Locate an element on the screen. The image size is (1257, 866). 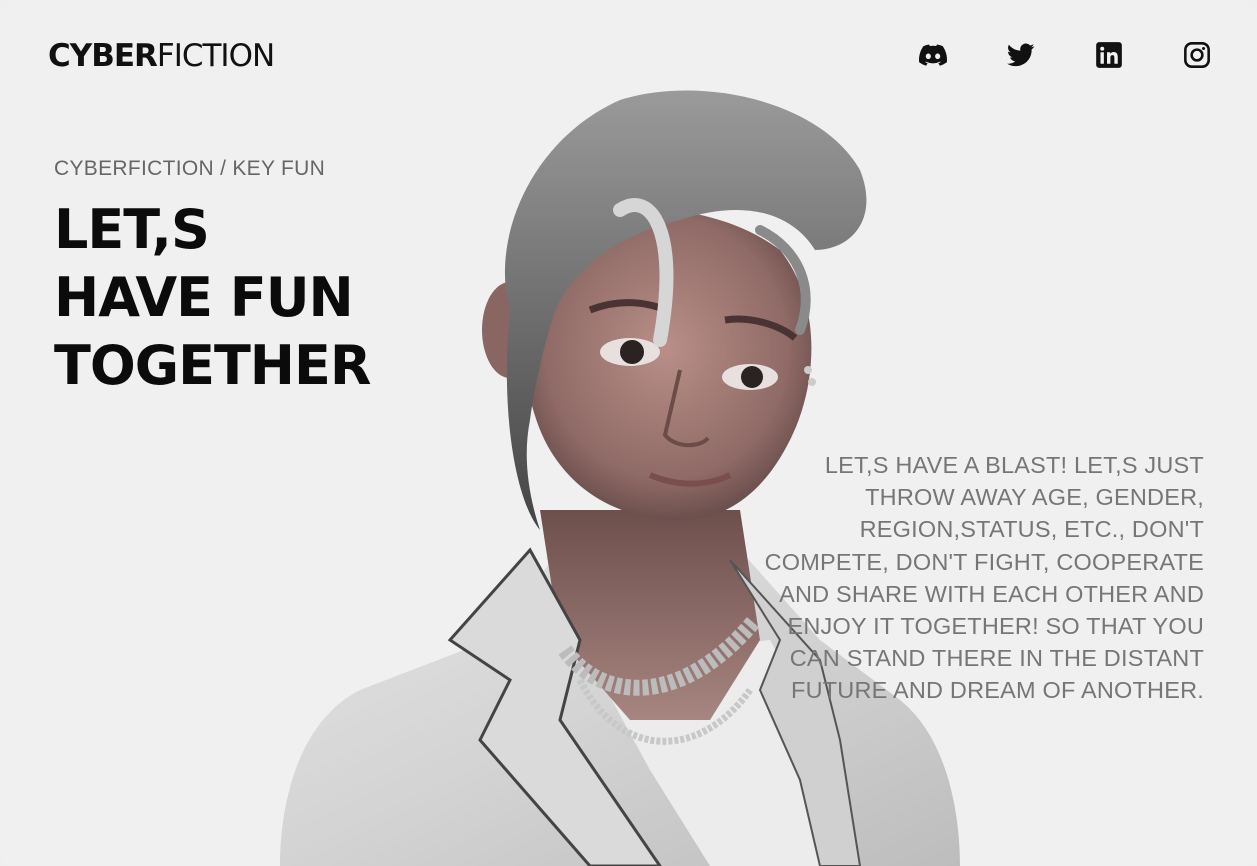
breadcrumb: CYBERFICTION / KEY FUN is located at coordinates (190, 168).